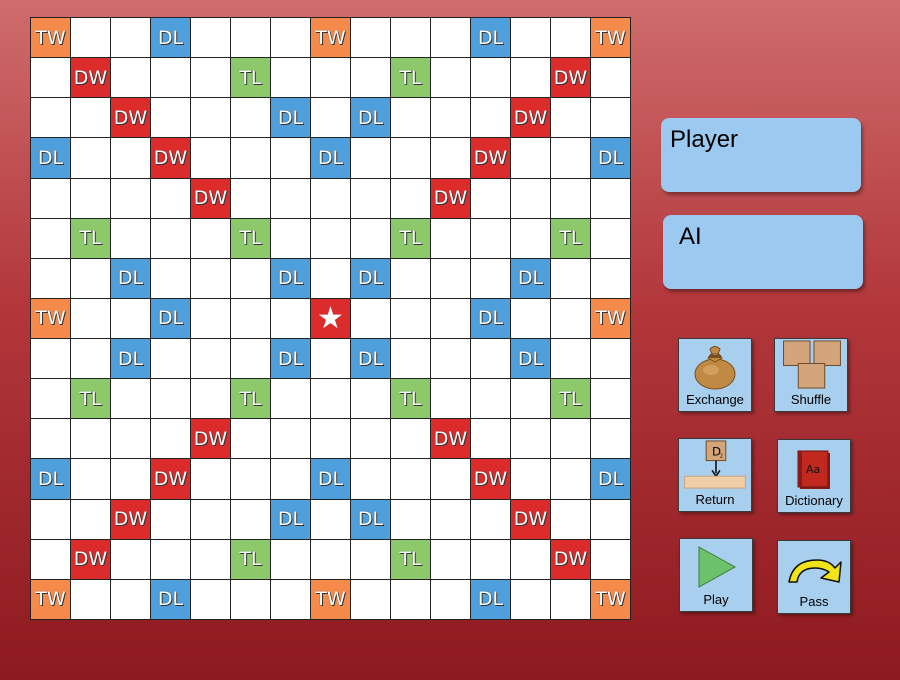  I want to click on dictionary-button: Aa Dictionary, so click(814, 476).